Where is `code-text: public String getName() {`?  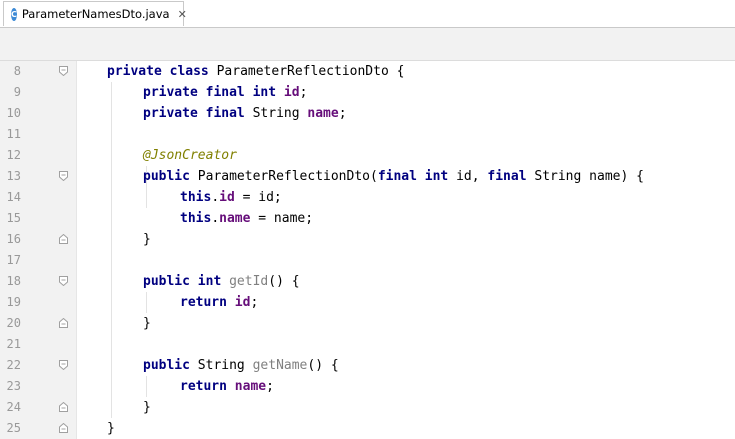
code-text: public String getName() { is located at coordinates (241, 365).